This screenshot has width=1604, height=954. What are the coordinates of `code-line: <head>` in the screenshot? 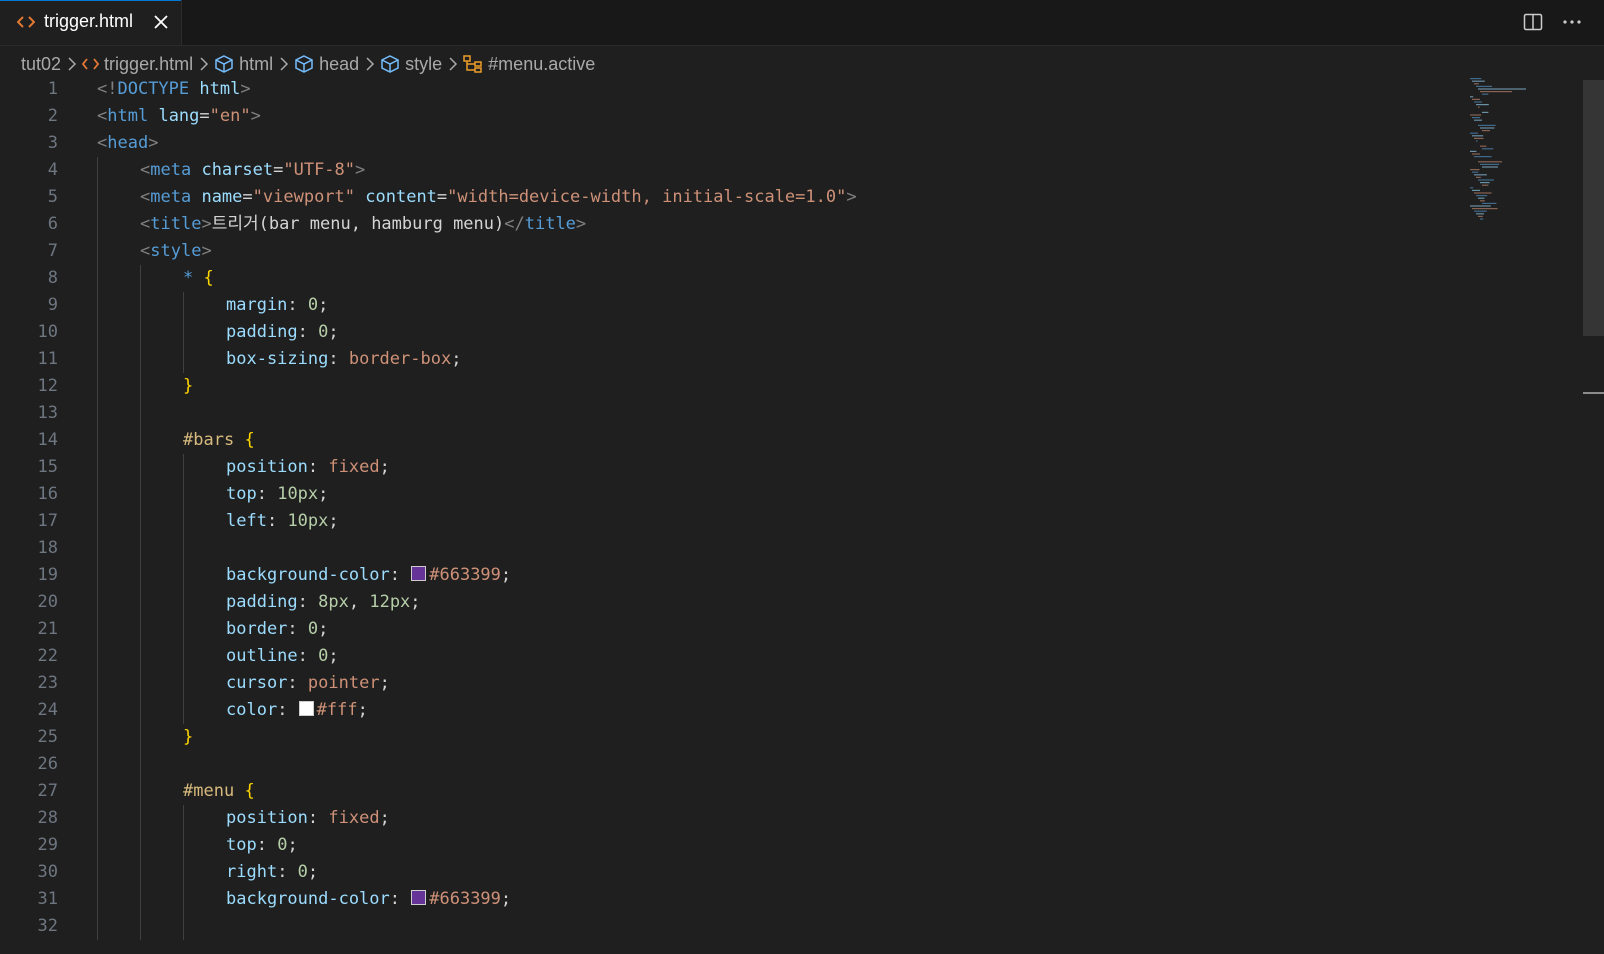 It's located at (767, 143).